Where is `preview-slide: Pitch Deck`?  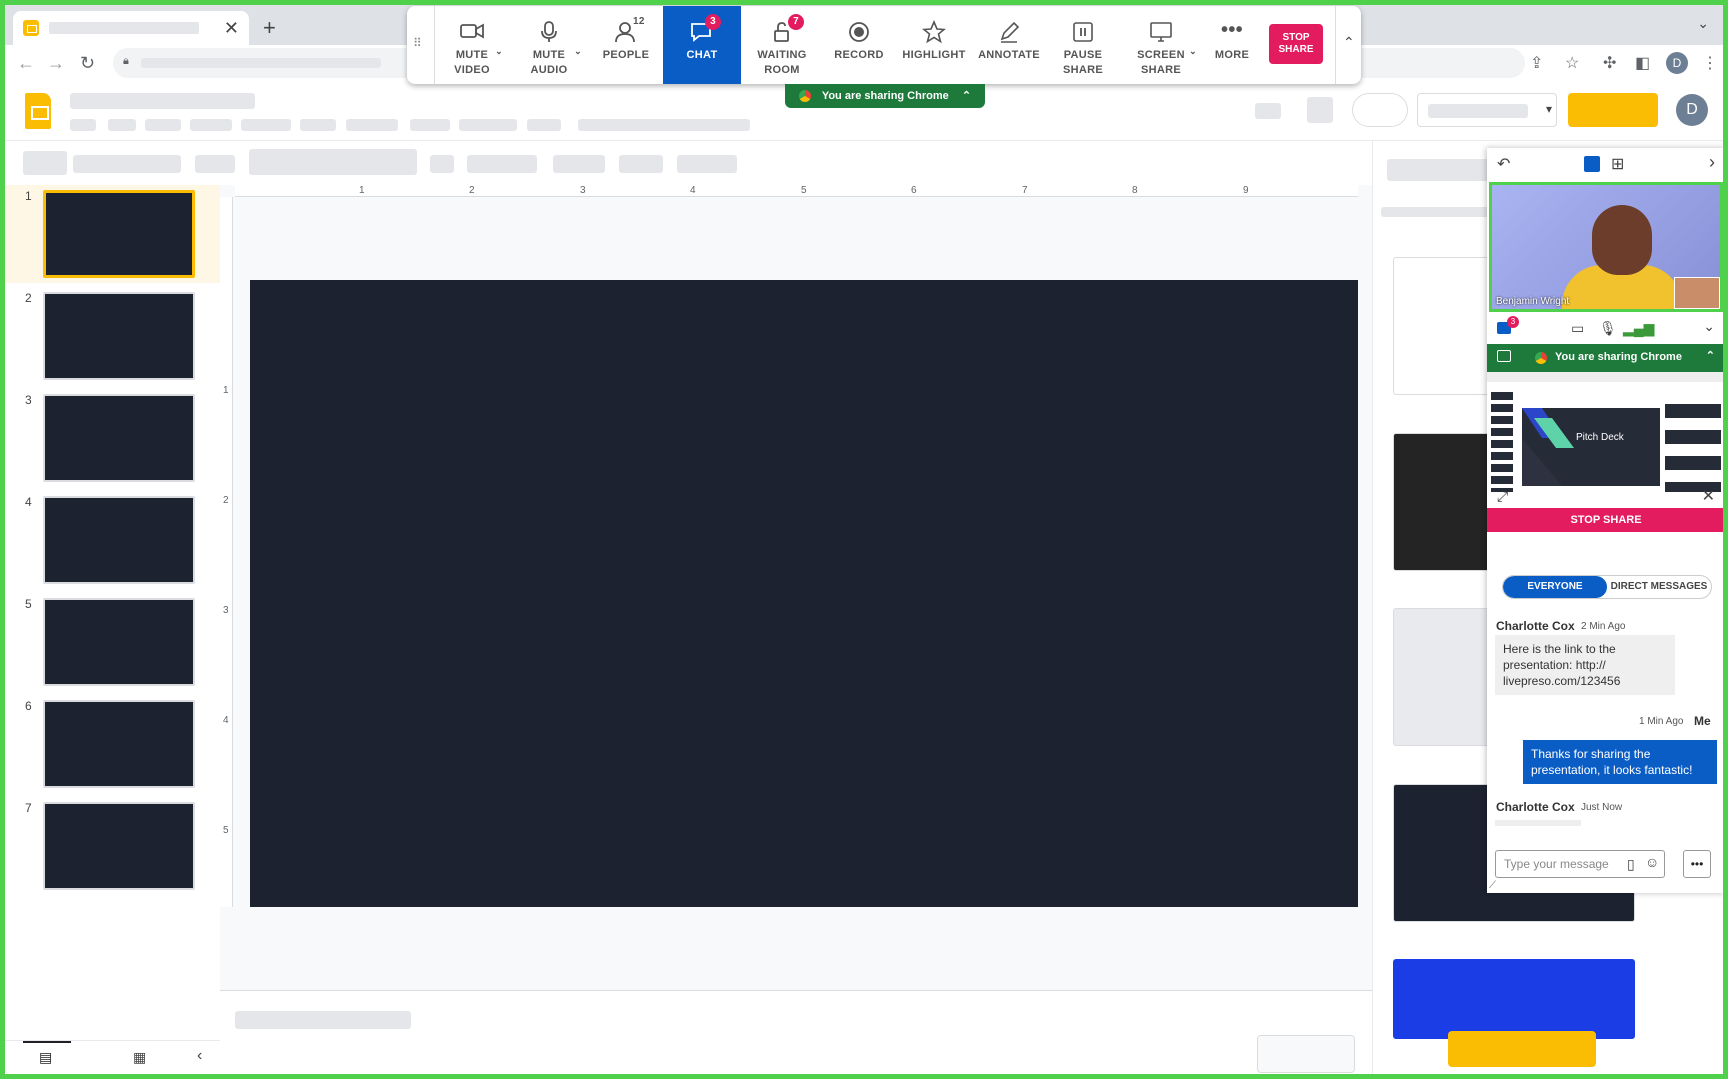 preview-slide: Pitch Deck is located at coordinates (1591, 447).